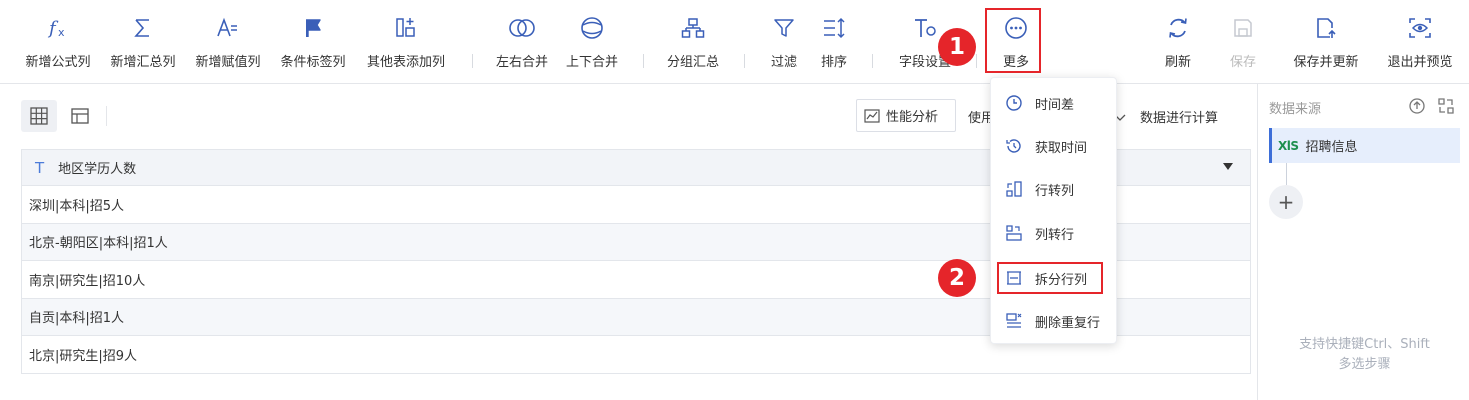  What do you see at coordinates (693, 28) in the screenshot?
I see `group-icon` at bounding box center [693, 28].